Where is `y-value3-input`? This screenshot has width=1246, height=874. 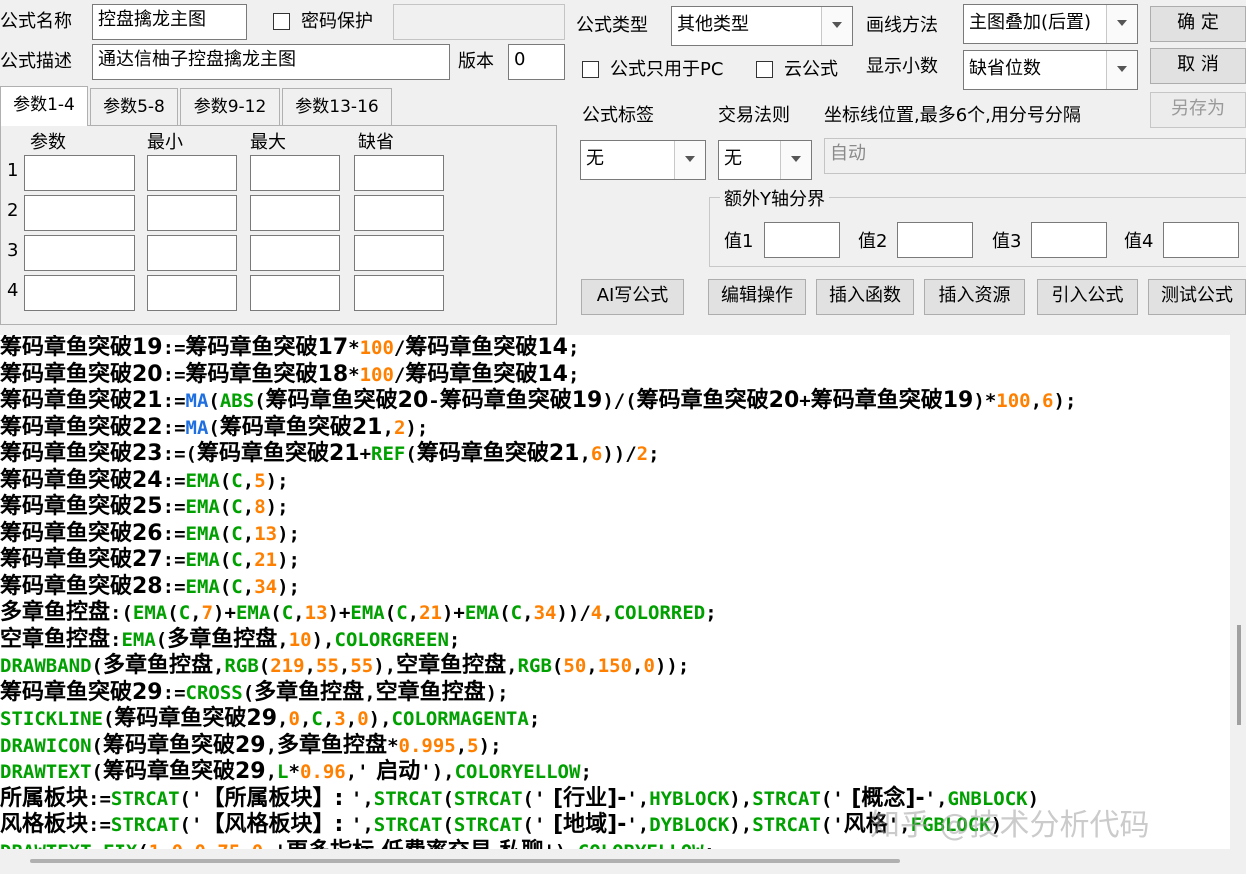 y-value3-input is located at coordinates (1069, 240).